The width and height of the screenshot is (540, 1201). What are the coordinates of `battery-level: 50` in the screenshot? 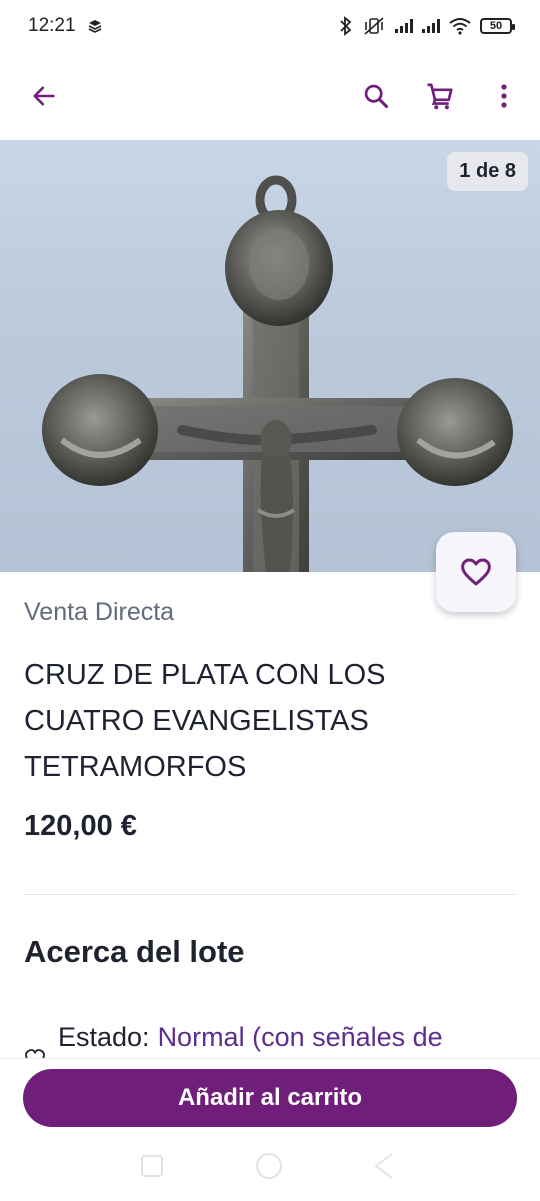 It's located at (496, 26).